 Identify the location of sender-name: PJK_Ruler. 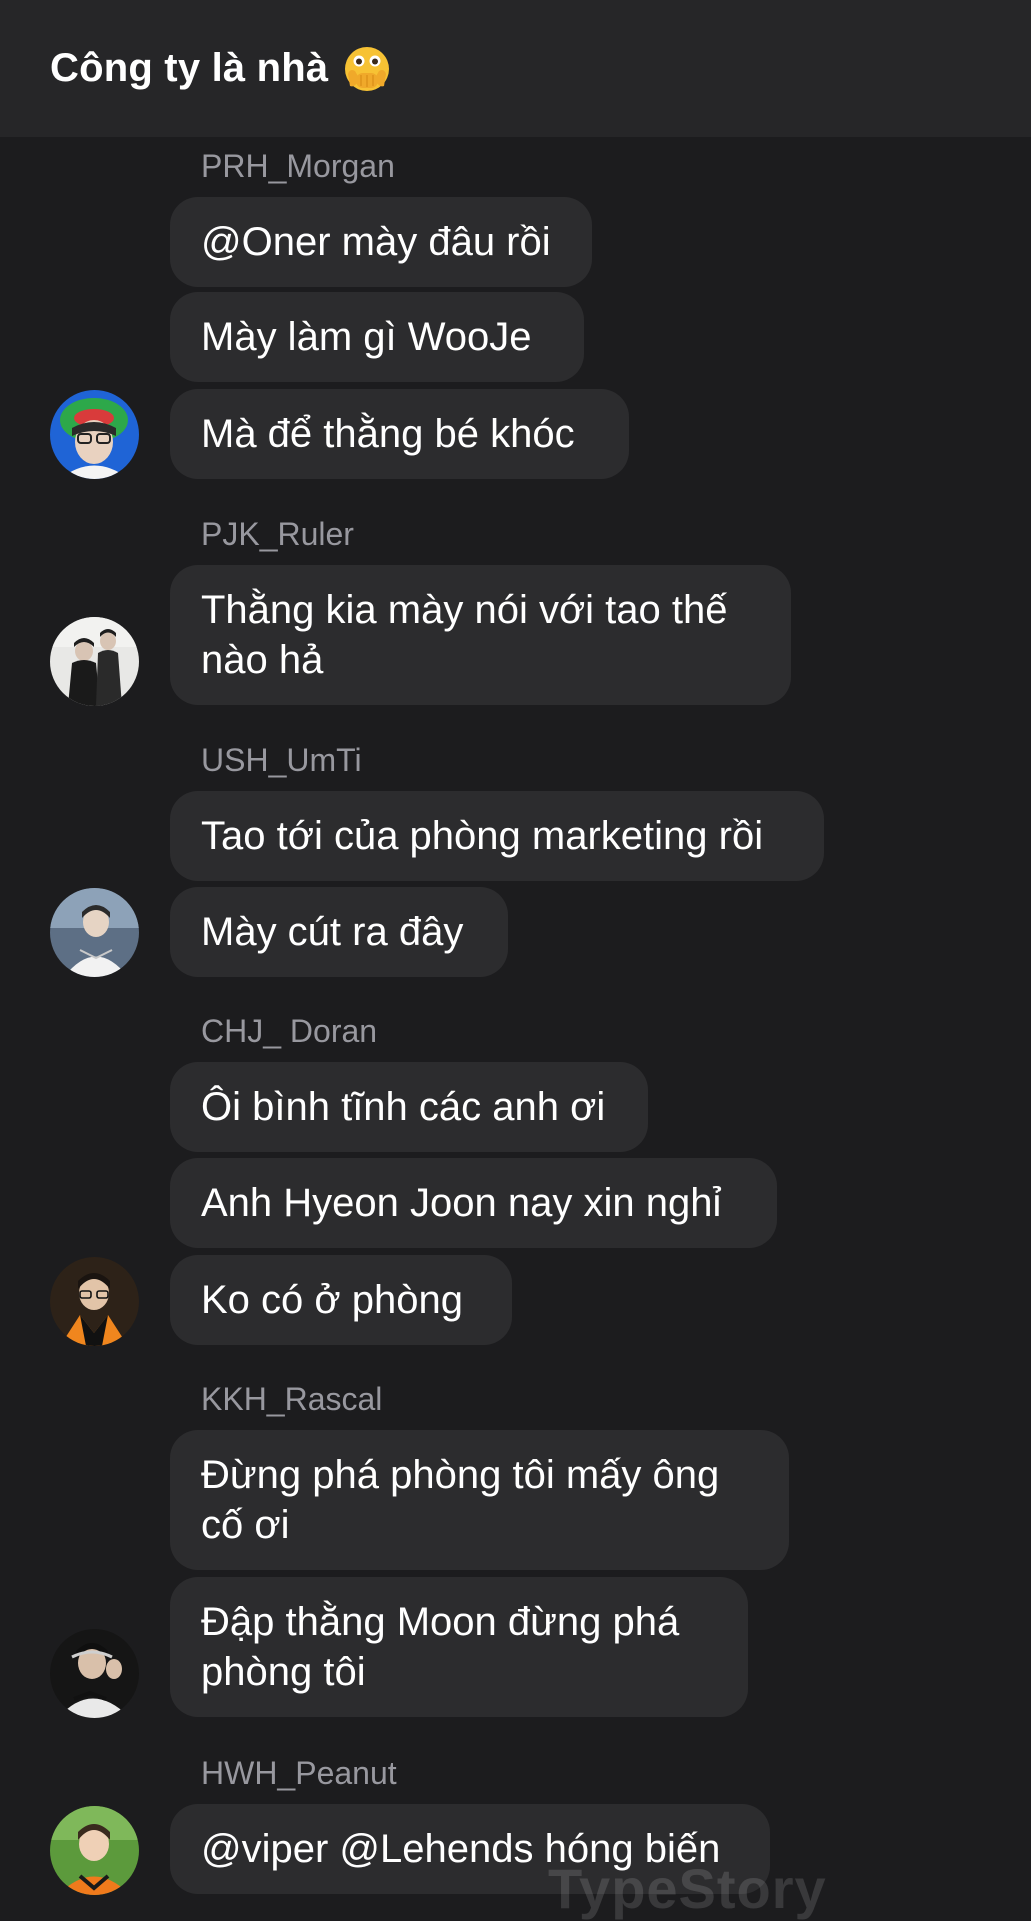
(277, 534).